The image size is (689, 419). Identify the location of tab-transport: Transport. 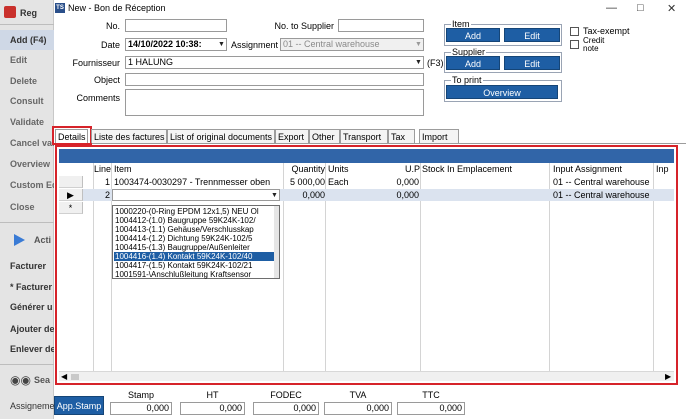
(364, 136).